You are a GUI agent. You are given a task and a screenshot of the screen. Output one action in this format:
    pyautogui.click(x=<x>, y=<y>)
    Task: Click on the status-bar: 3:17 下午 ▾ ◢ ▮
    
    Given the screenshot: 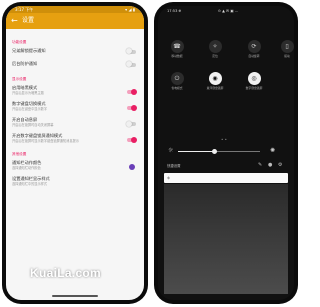 What is the action you would take?
    pyautogui.click(x=75, y=9)
    